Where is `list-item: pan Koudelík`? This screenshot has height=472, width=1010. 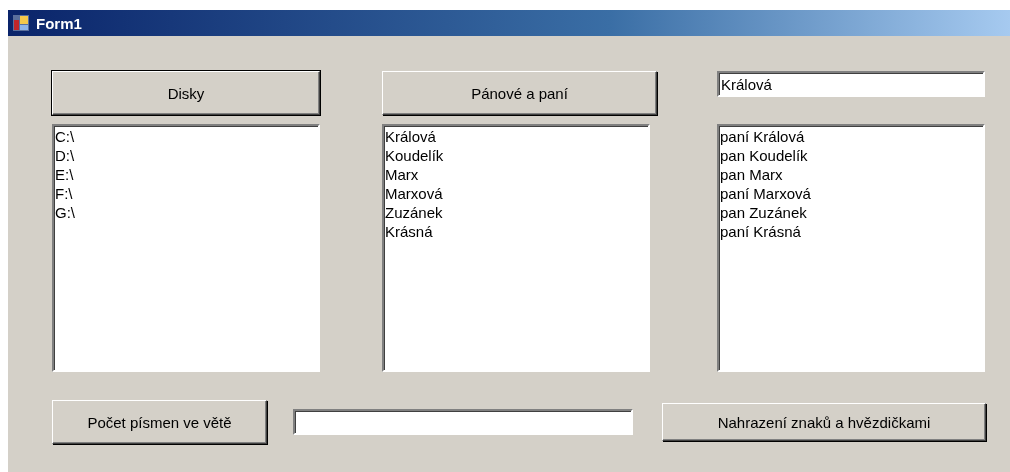
list-item: pan Koudelík is located at coordinates (851, 155).